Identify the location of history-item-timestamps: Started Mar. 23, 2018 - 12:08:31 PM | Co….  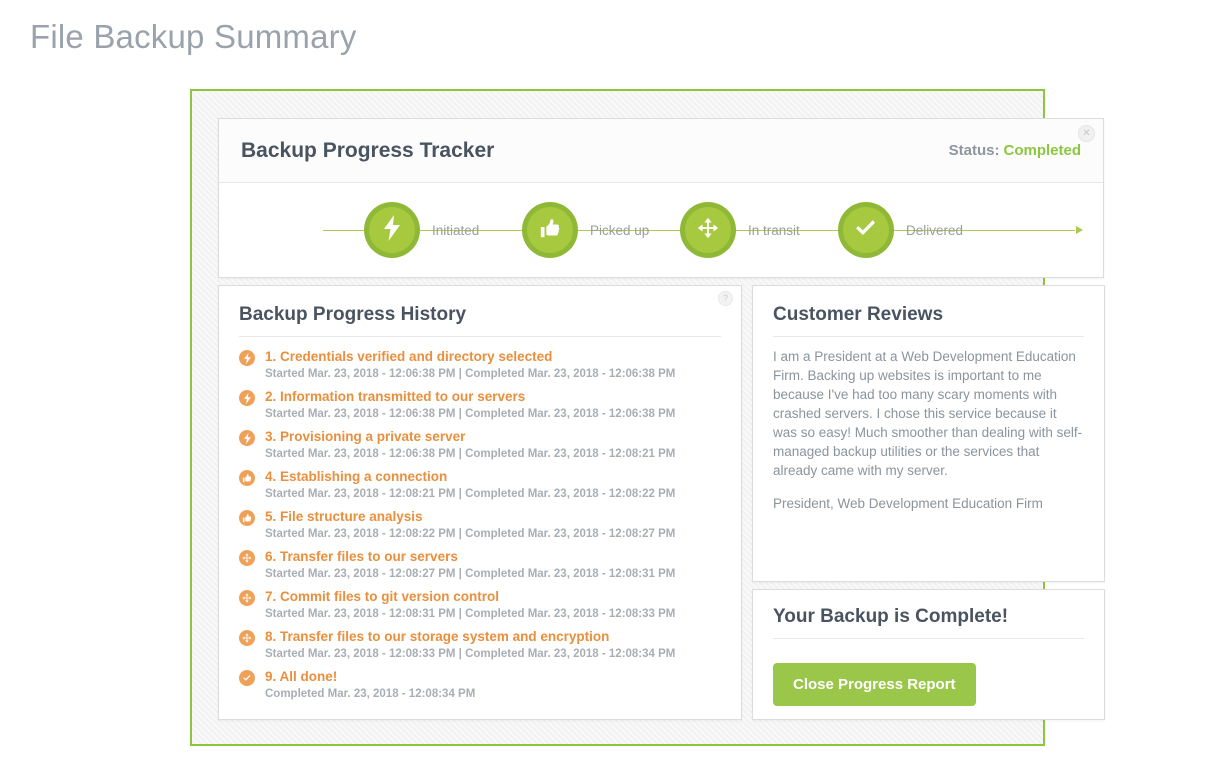
(470, 614).